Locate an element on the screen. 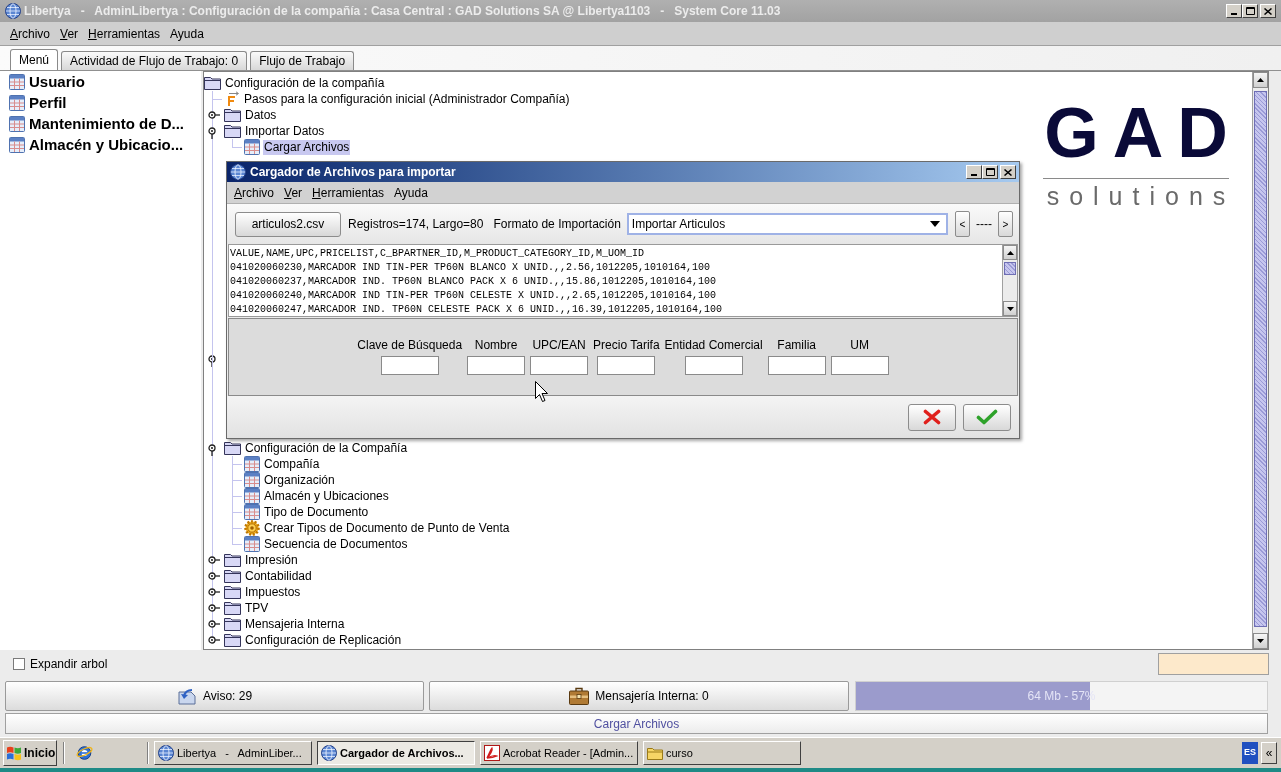 This screenshot has height=772, width=1281. tree-item: Contabilidad is located at coordinates (278, 576).